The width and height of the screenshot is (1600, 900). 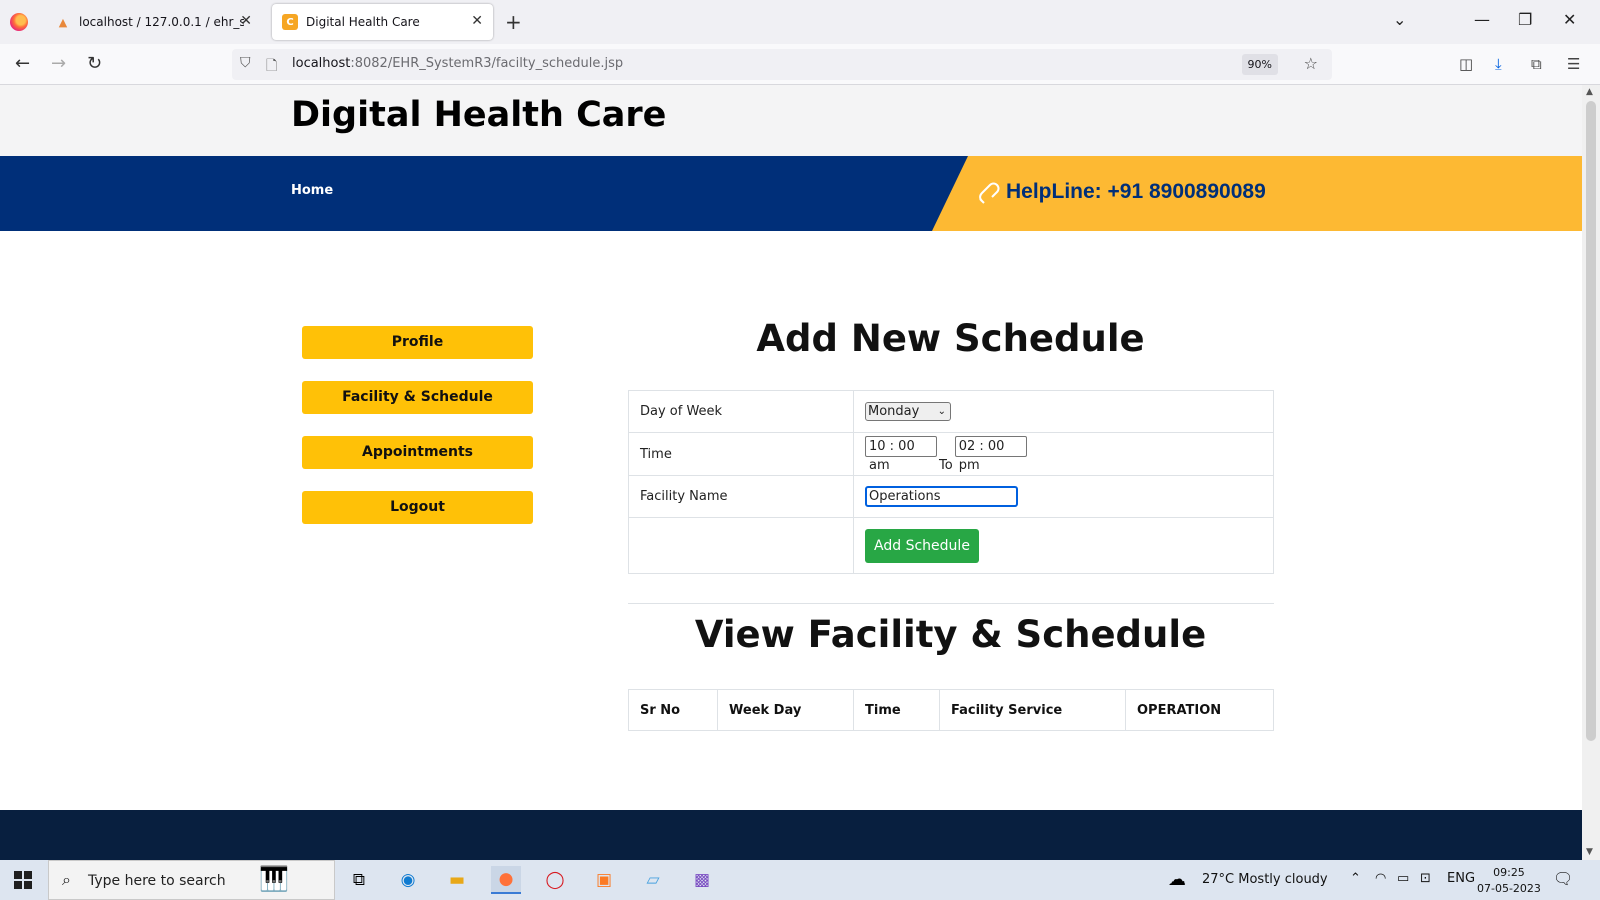 What do you see at coordinates (417, 342) in the screenshot?
I see `sidebar-item-profile: Profile` at bounding box center [417, 342].